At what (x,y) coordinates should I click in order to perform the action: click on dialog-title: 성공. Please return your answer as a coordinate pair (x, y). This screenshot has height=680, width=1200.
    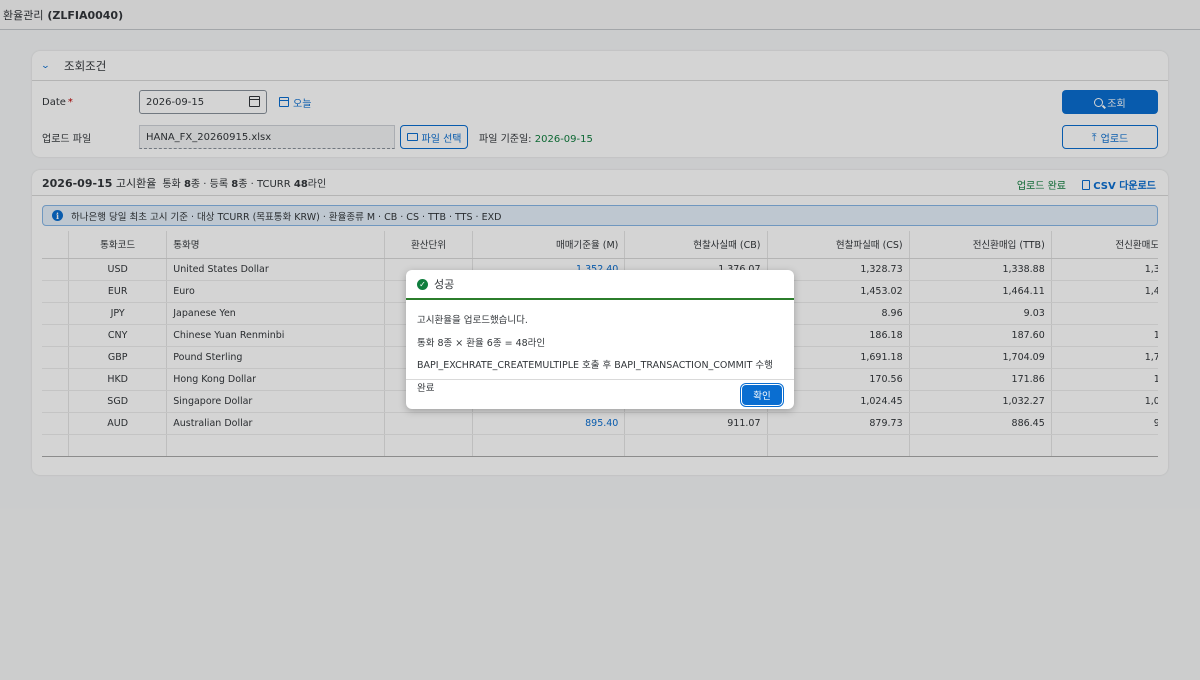
    Looking at the image, I should click on (444, 284).